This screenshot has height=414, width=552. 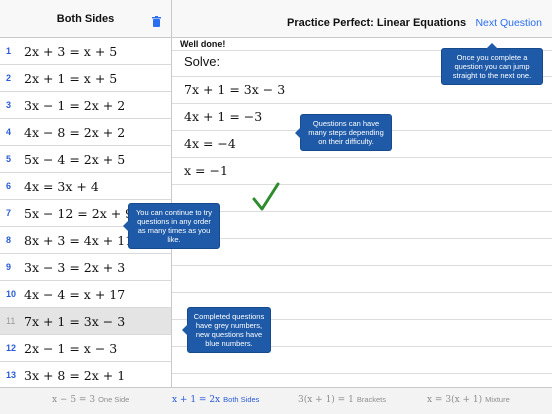 What do you see at coordinates (235, 89) in the screenshot?
I see `step-1: 7x + 1 = 3x − 3` at bounding box center [235, 89].